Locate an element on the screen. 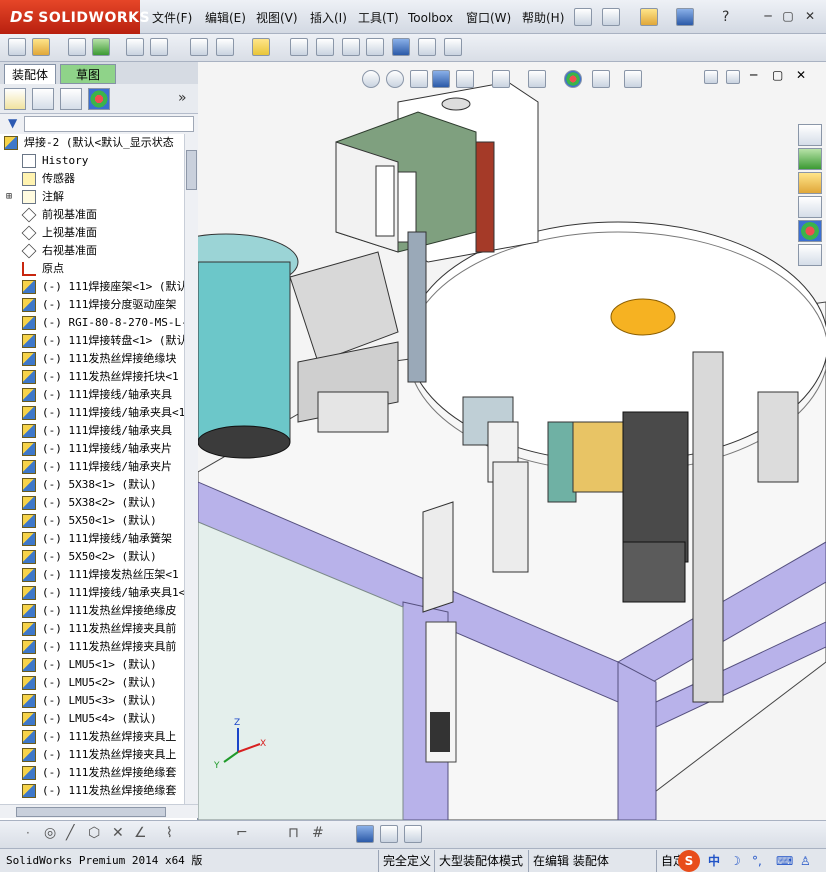 This screenshot has width=826, height=872. tree-item: ⊞ 注解 is located at coordinates (92, 197).